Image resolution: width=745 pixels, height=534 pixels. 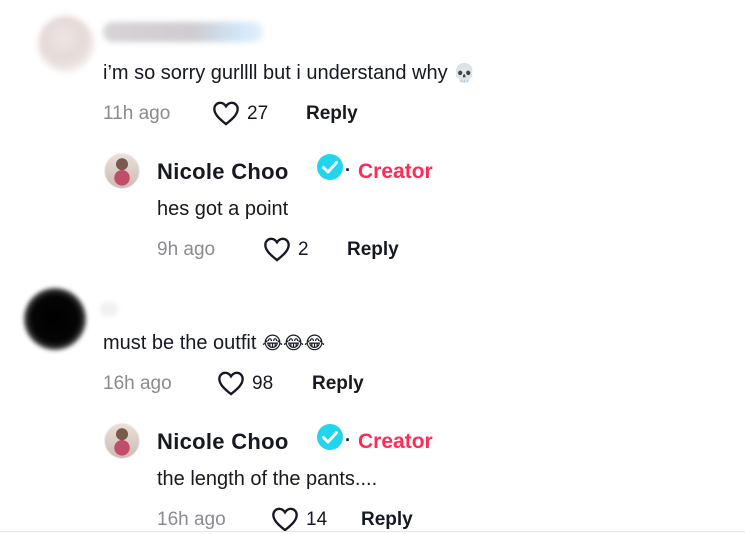 What do you see at coordinates (191, 519) in the screenshot?
I see `reply-timestamp: 16h ago` at bounding box center [191, 519].